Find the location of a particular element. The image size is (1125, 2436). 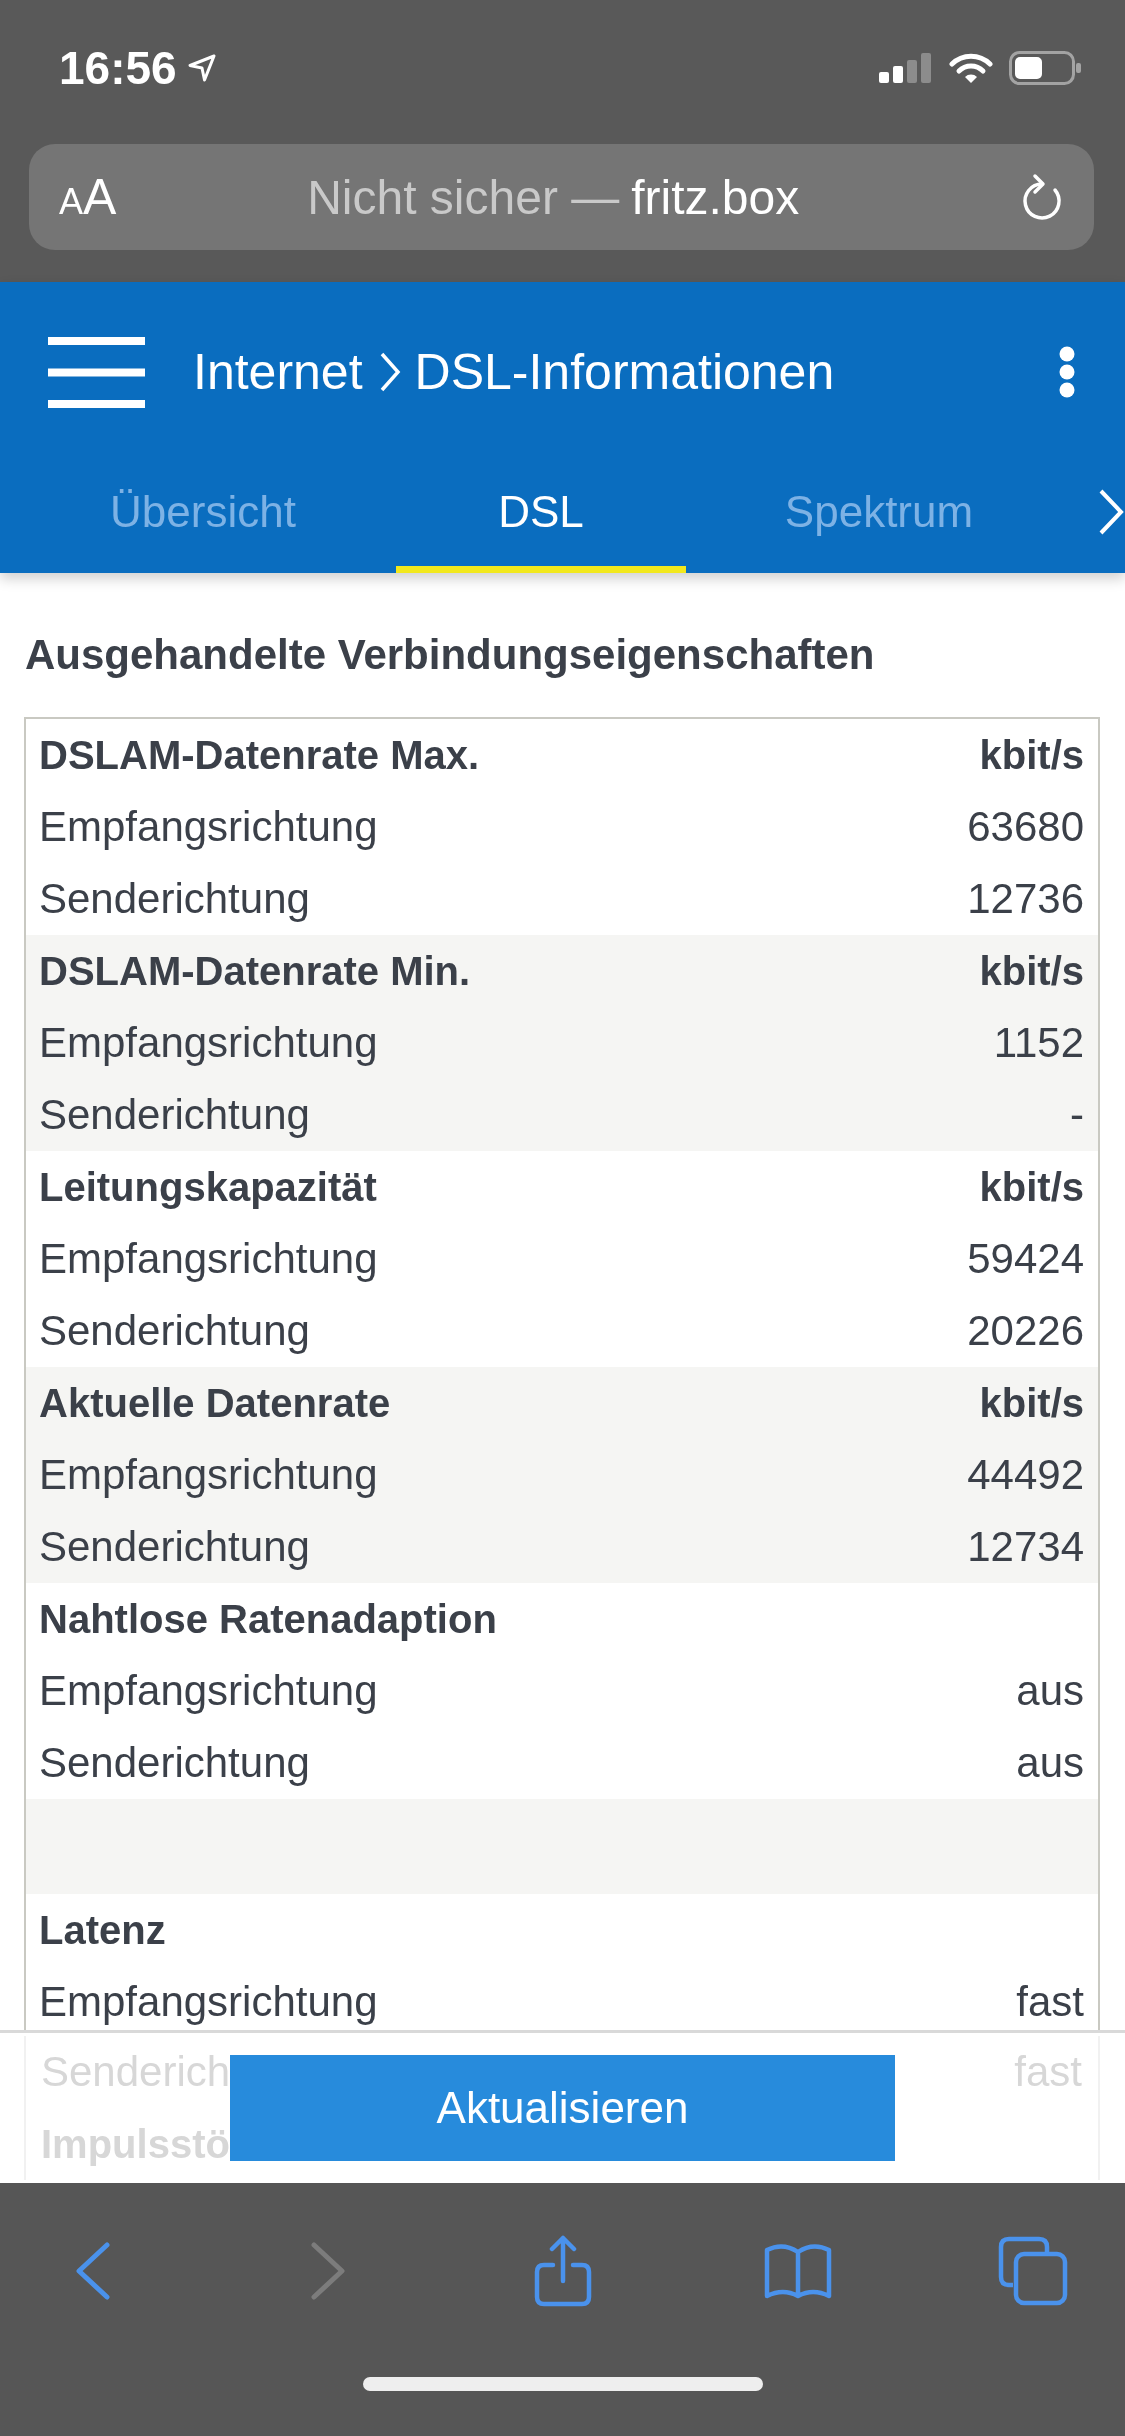

chevron-left-icon is located at coordinates (93, 2271).